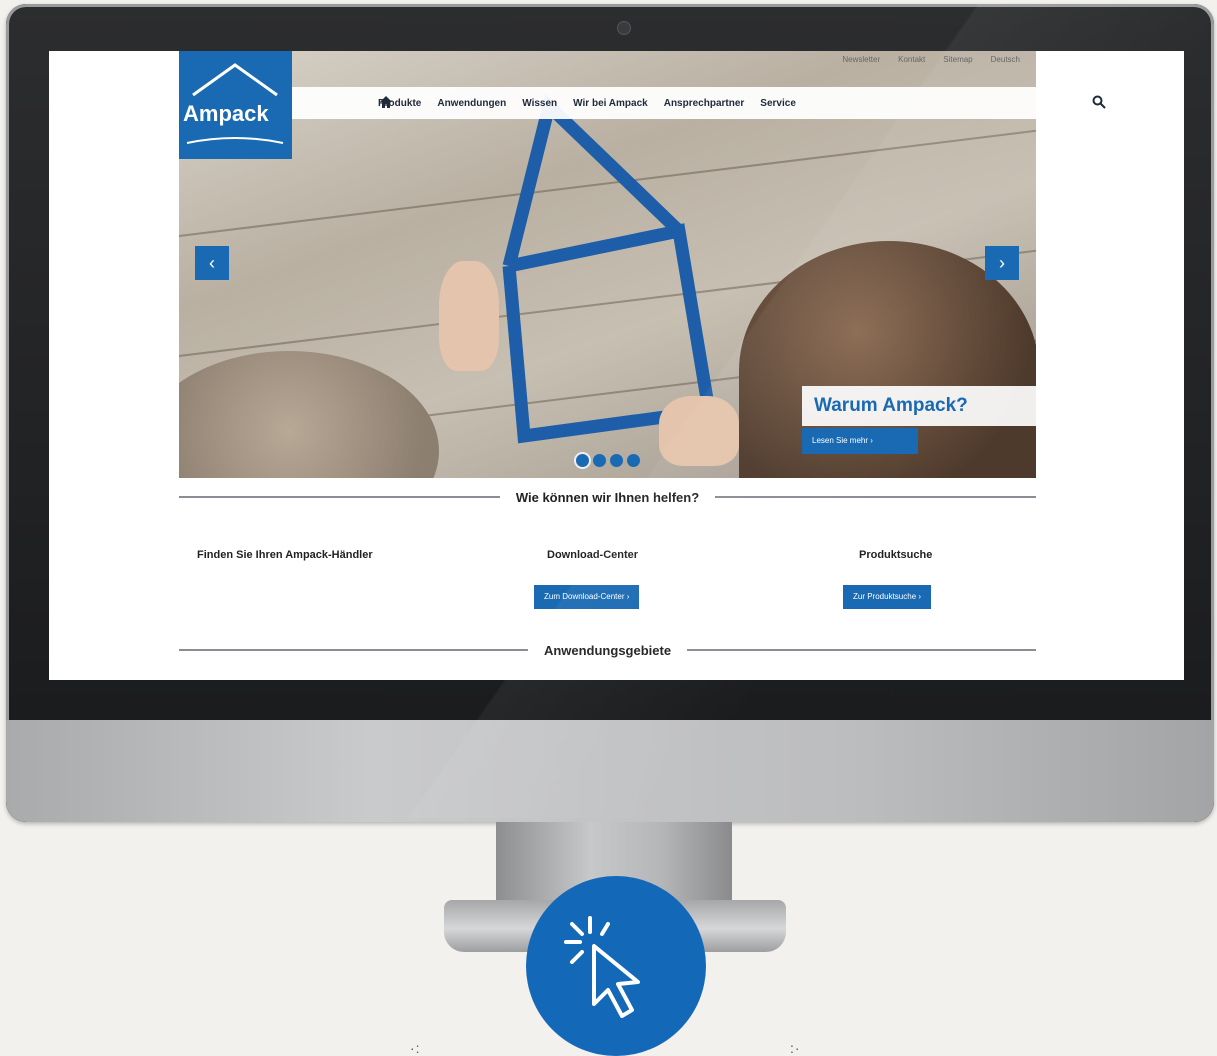  What do you see at coordinates (471, 103) in the screenshot?
I see `nav-item-anwendungen: Anwendungen` at bounding box center [471, 103].